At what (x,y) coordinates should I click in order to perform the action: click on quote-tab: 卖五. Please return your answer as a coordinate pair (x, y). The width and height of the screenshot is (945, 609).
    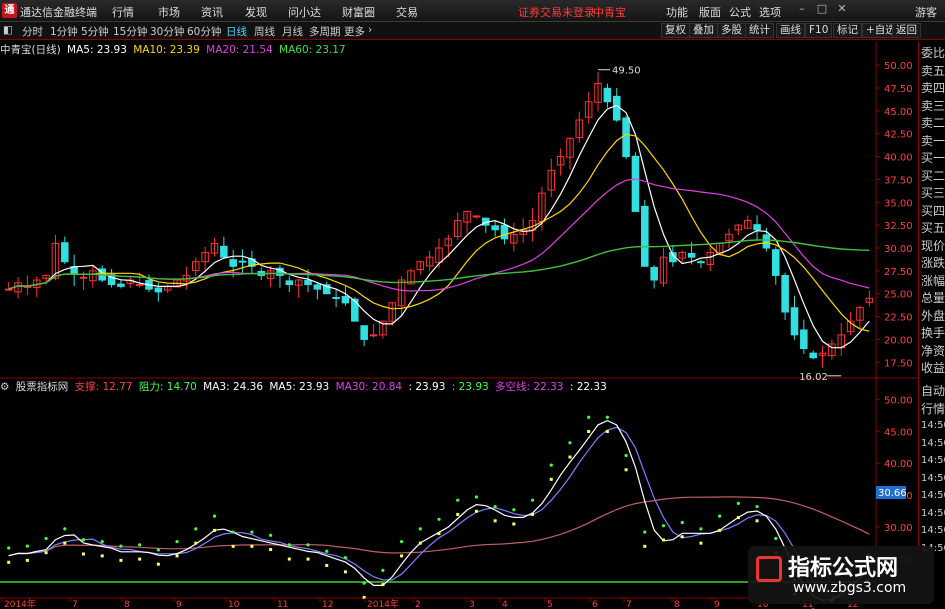
    Looking at the image, I should click on (933, 71).